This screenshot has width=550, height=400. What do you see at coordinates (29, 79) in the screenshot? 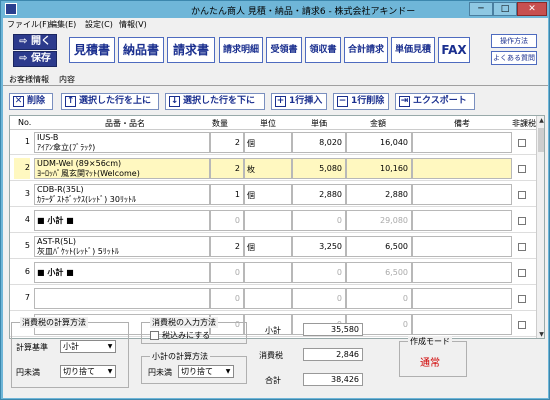
I see `tab-customer-info: お客様情報` at bounding box center [29, 79].